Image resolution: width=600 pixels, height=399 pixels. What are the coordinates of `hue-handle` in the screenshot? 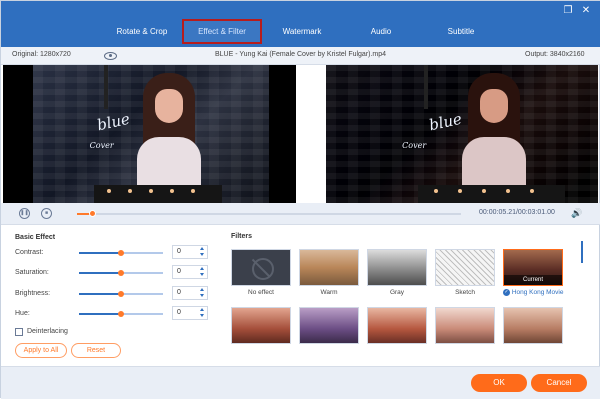 It's located at (121, 314).